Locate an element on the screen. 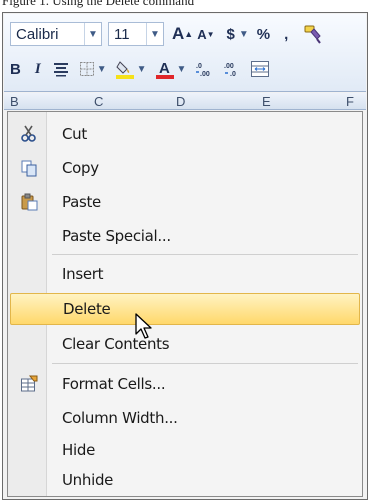  toolbar-row-1: Calibri ▼ 11 ▼ A ▲ A ▼ $ ▼ % , is located at coordinates (185, 34).